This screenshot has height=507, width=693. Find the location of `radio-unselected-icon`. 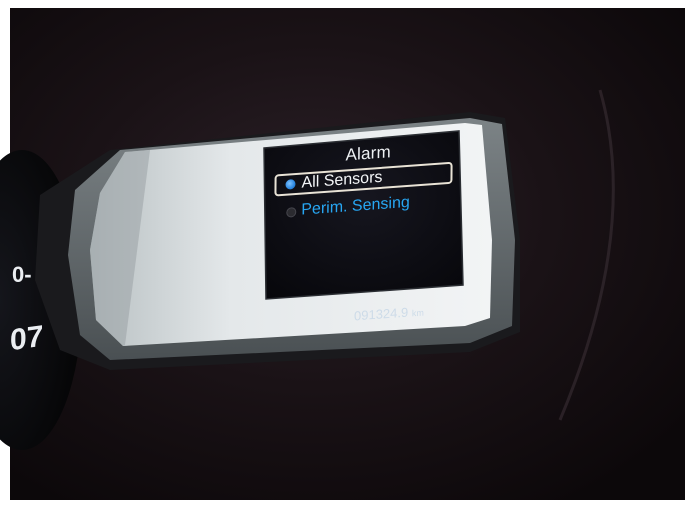

radio-unselected-icon is located at coordinates (291, 212).